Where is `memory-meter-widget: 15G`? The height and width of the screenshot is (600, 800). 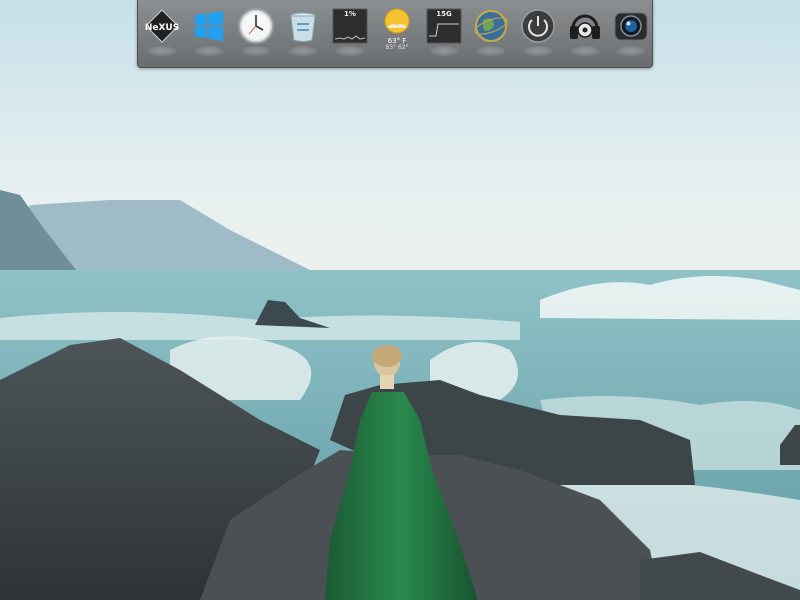 memory-meter-widget: 15G is located at coordinates (444, 32).